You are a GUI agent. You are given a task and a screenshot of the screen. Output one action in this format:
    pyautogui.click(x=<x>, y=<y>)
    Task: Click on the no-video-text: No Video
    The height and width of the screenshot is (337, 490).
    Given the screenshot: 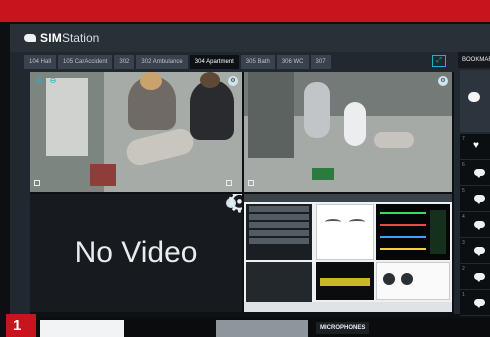 What is the action you would take?
    pyautogui.click(x=136, y=252)
    